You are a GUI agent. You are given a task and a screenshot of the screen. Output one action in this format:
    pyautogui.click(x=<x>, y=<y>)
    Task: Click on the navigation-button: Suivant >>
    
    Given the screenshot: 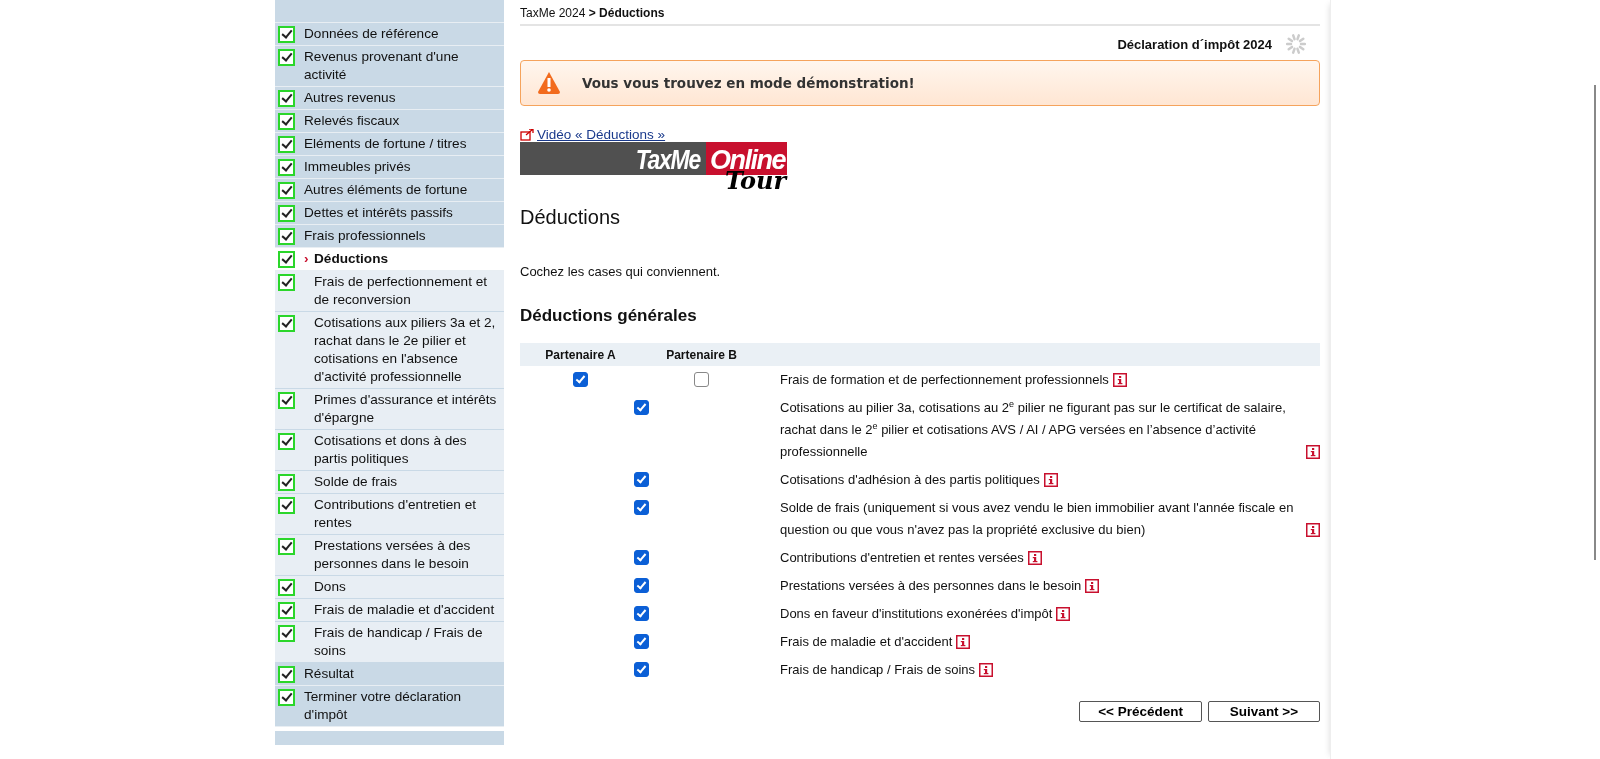 What is the action you would take?
    pyautogui.click(x=1264, y=711)
    